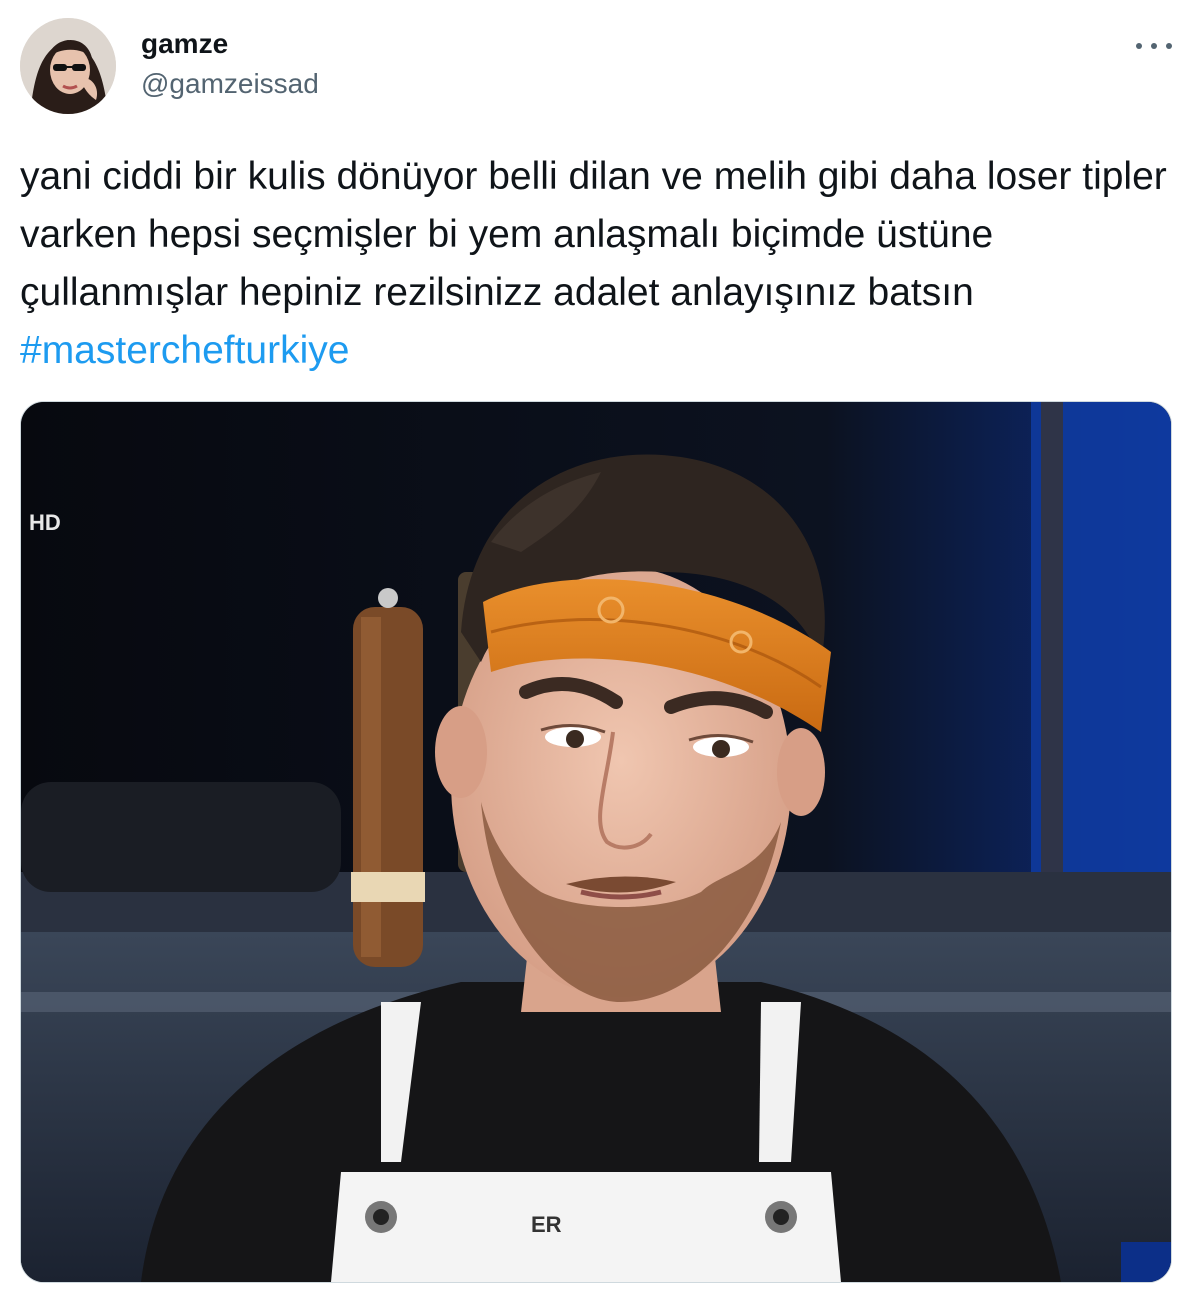 This screenshot has width=1200, height=1295. I want to click on user-handle: @gamzeissad, so click(230, 84).